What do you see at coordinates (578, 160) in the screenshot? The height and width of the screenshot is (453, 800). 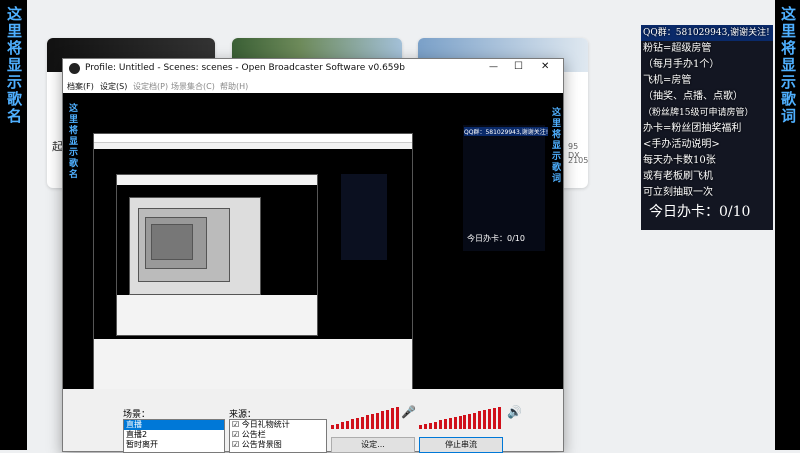 I see `card-footer-value: 2105` at bounding box center [578, 160].